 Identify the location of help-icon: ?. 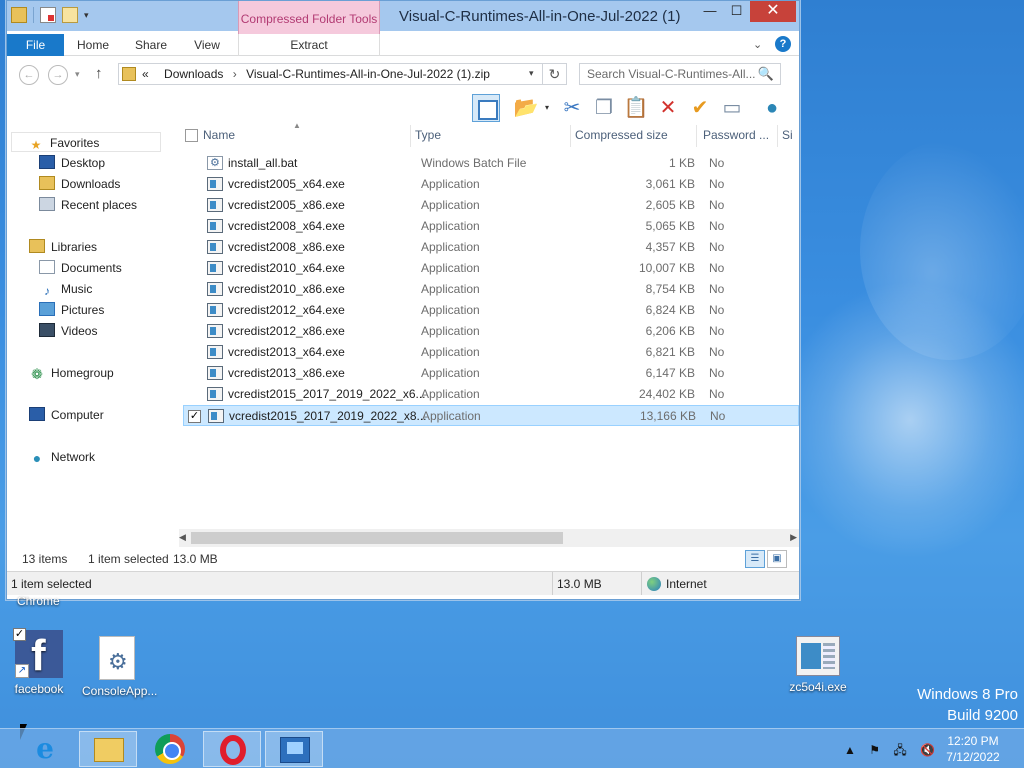
(783, 44).